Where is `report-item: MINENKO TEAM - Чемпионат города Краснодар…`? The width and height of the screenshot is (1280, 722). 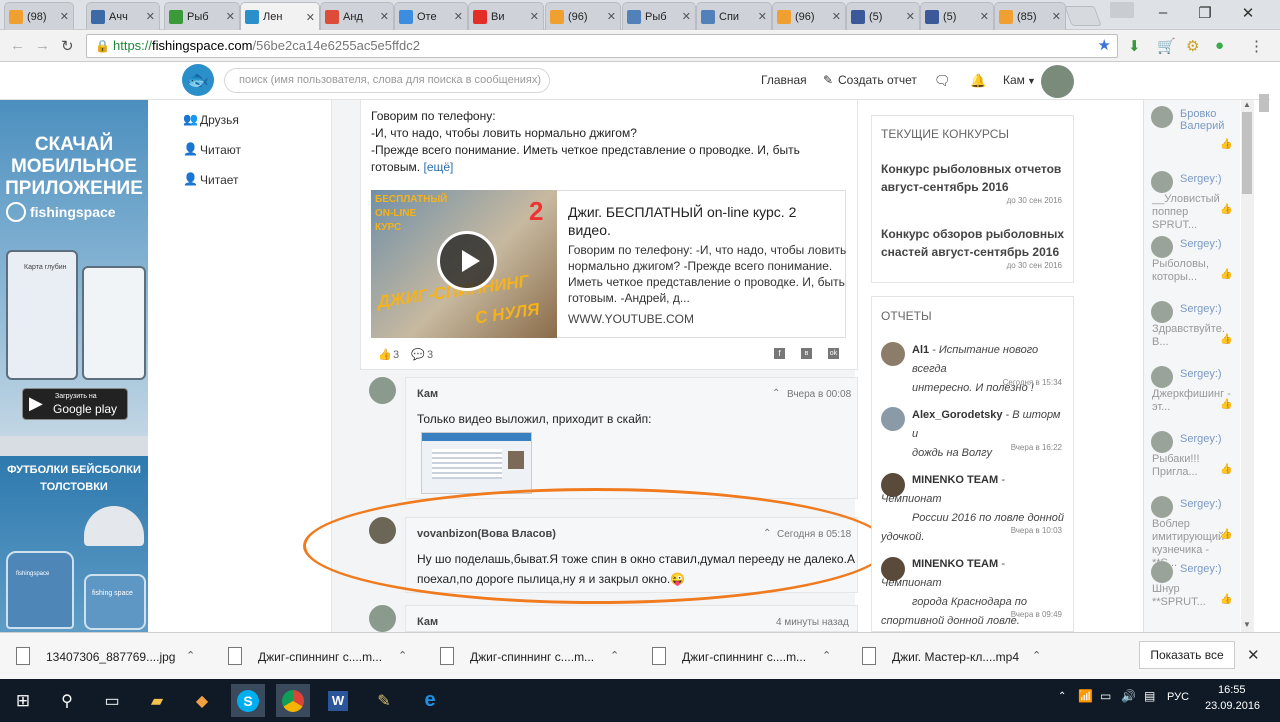
report-item: MINENKO TEAM - Чемпионат города Краснодар… is located at coordinates (973, 593).